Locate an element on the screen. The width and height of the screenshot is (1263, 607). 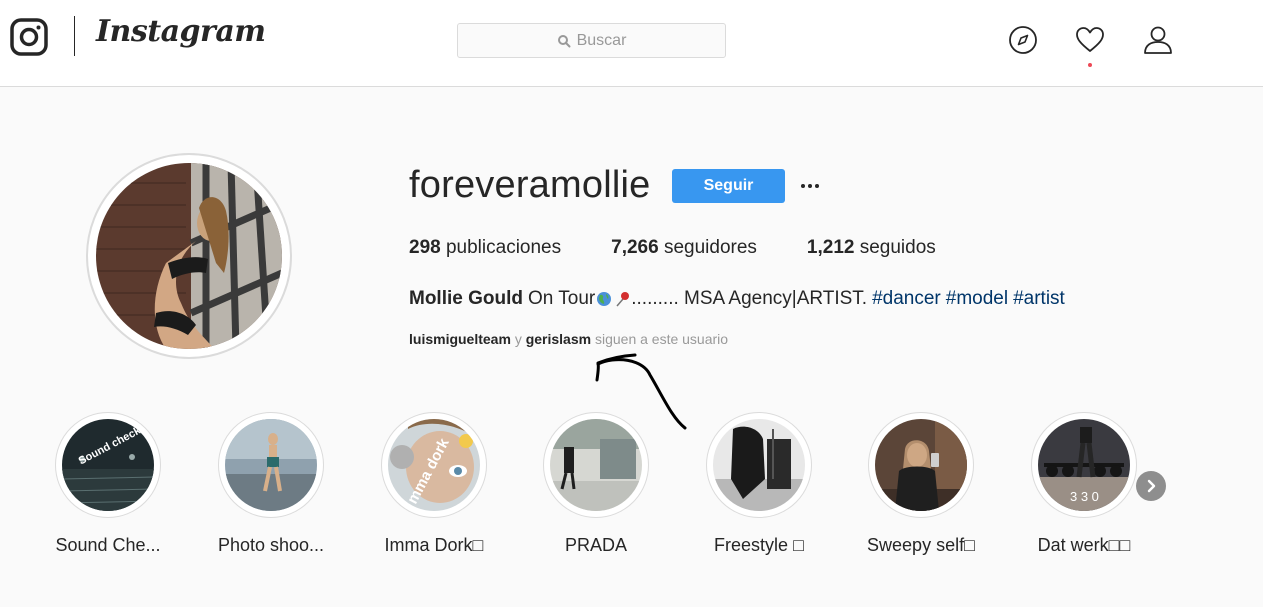
instagram-wordmark: Instagram is located at coordinates (181, 31).